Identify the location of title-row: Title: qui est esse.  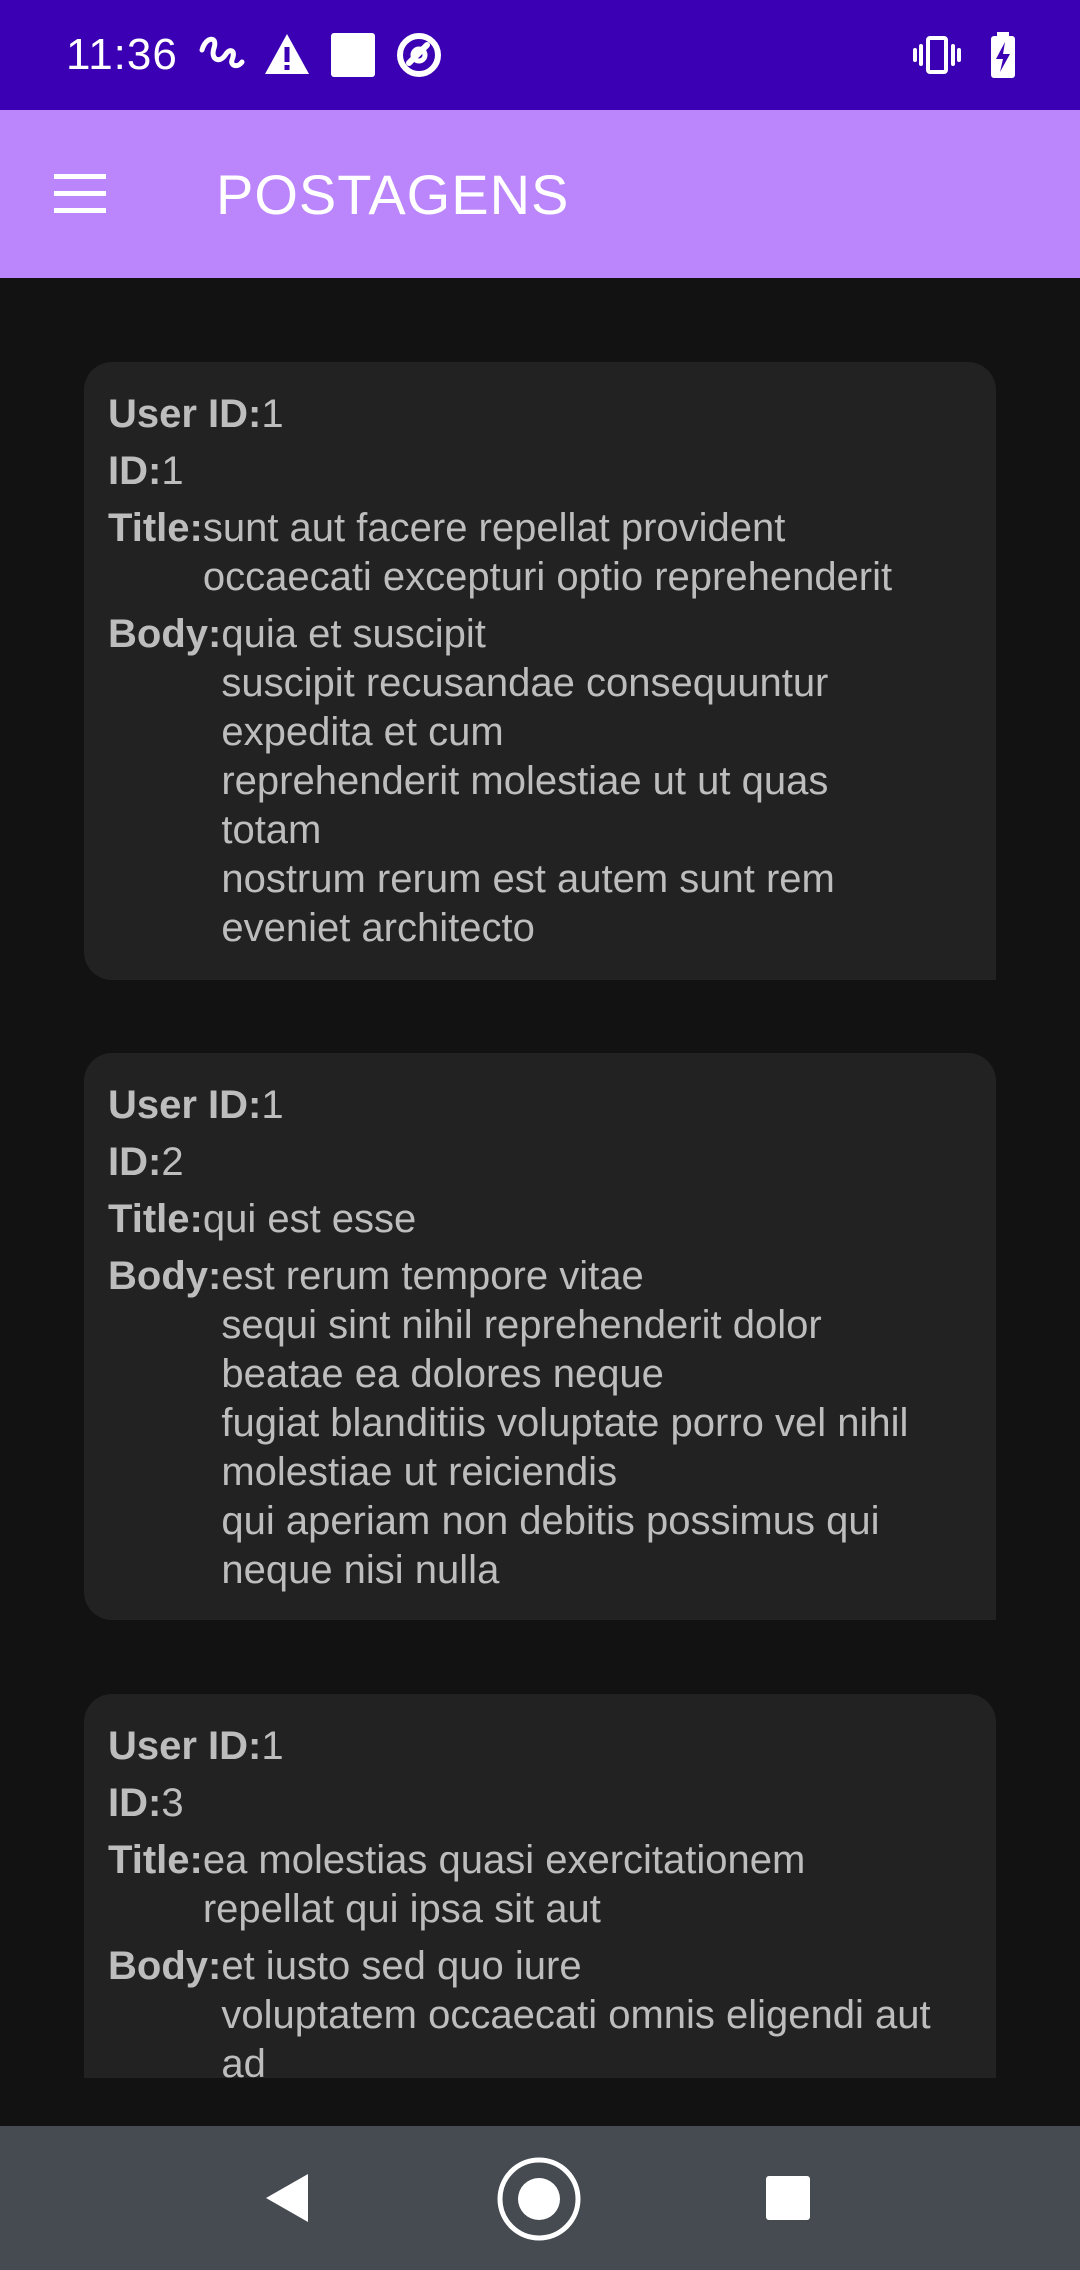
(540, 1219).